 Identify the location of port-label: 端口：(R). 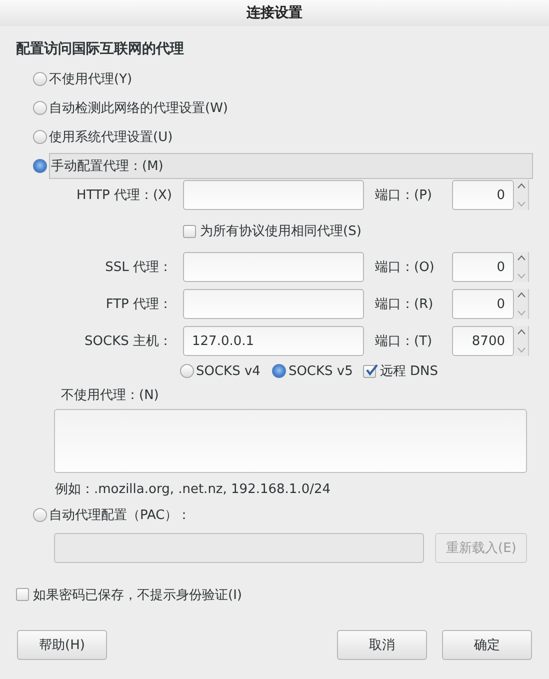
(404, 304).